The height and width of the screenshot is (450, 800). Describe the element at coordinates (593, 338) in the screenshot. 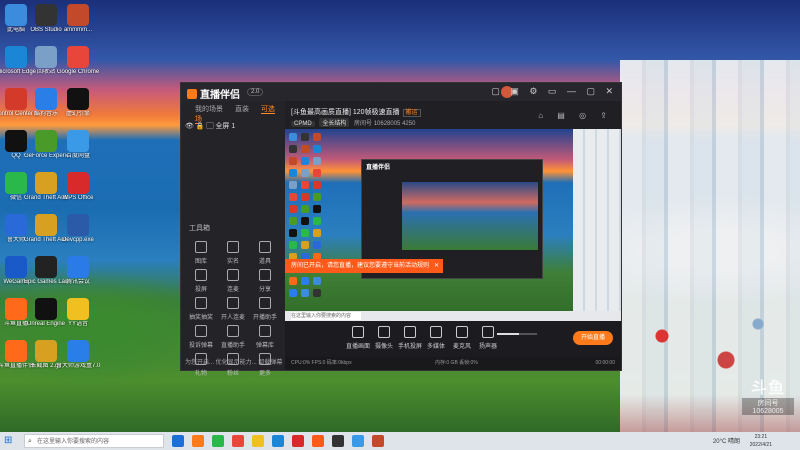

I see `start-live-button: 开始直播` at that location.